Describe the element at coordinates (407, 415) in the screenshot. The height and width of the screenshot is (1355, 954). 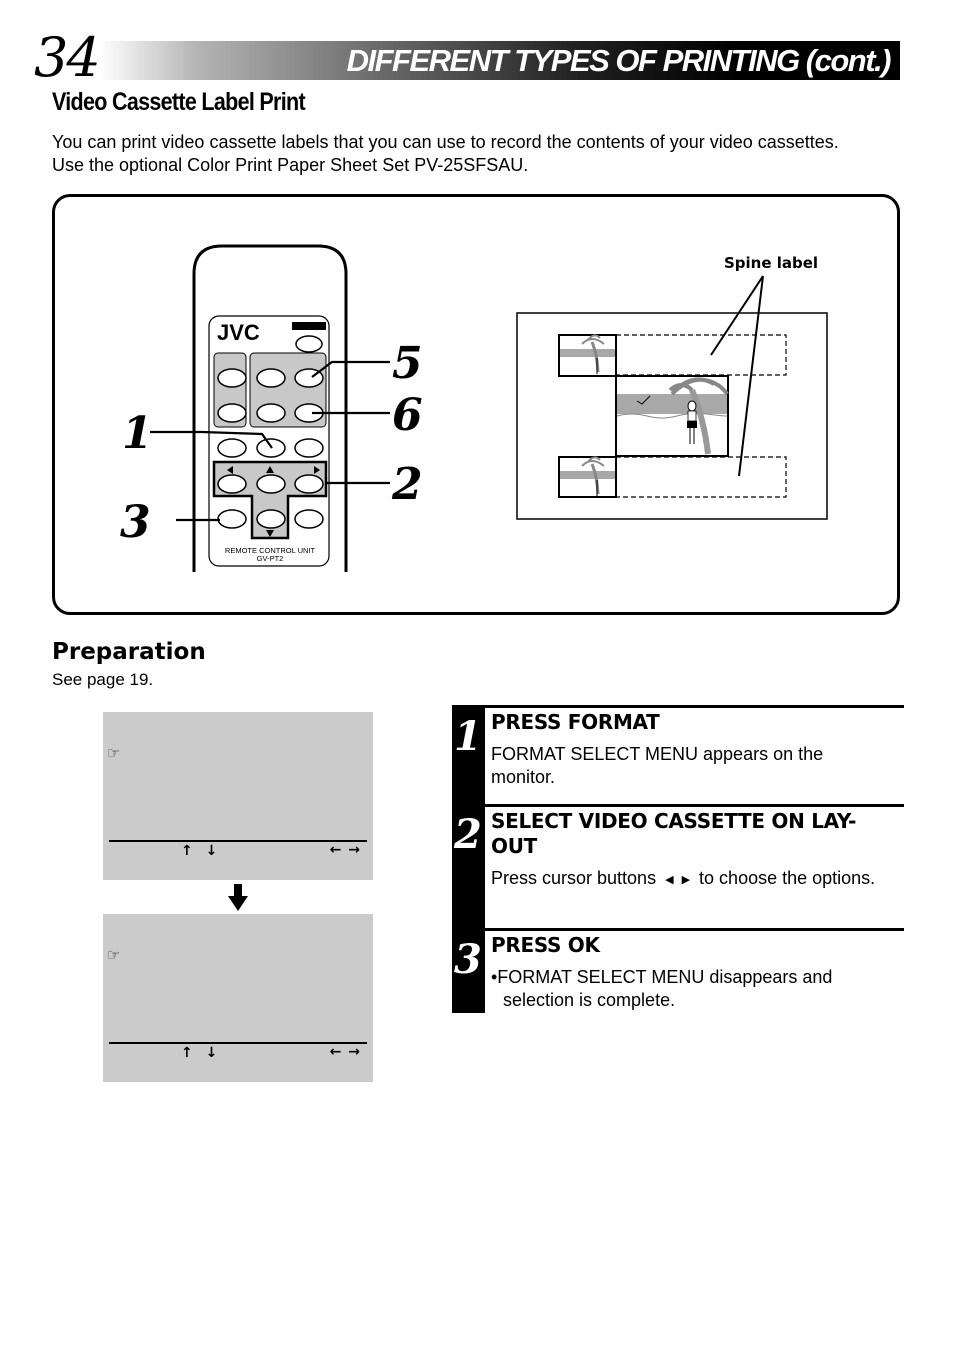
I see `callout-6: 6` at that location.